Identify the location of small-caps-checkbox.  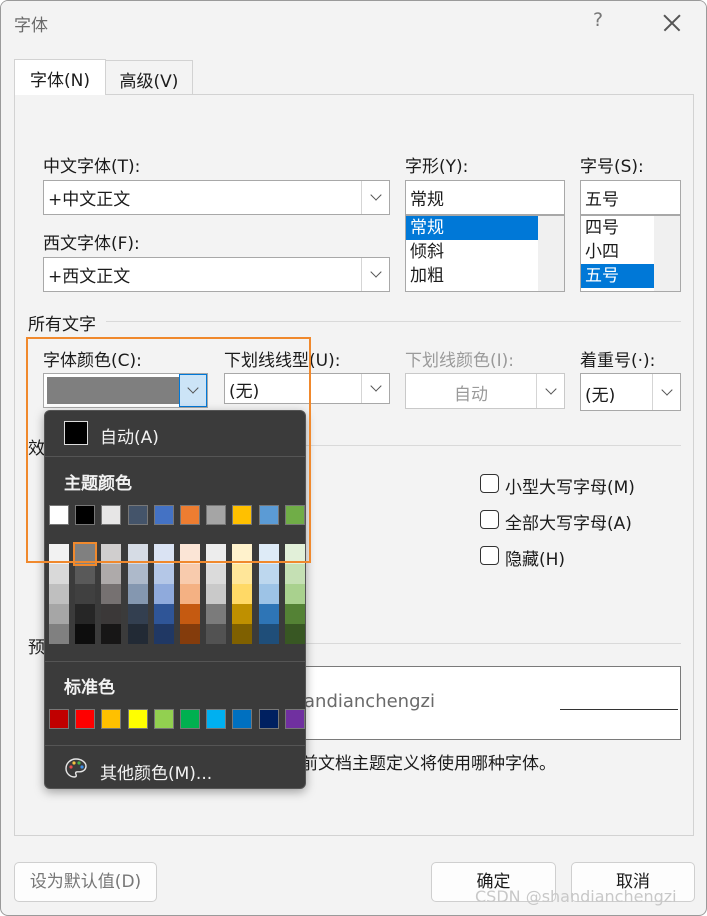
(489, 483).